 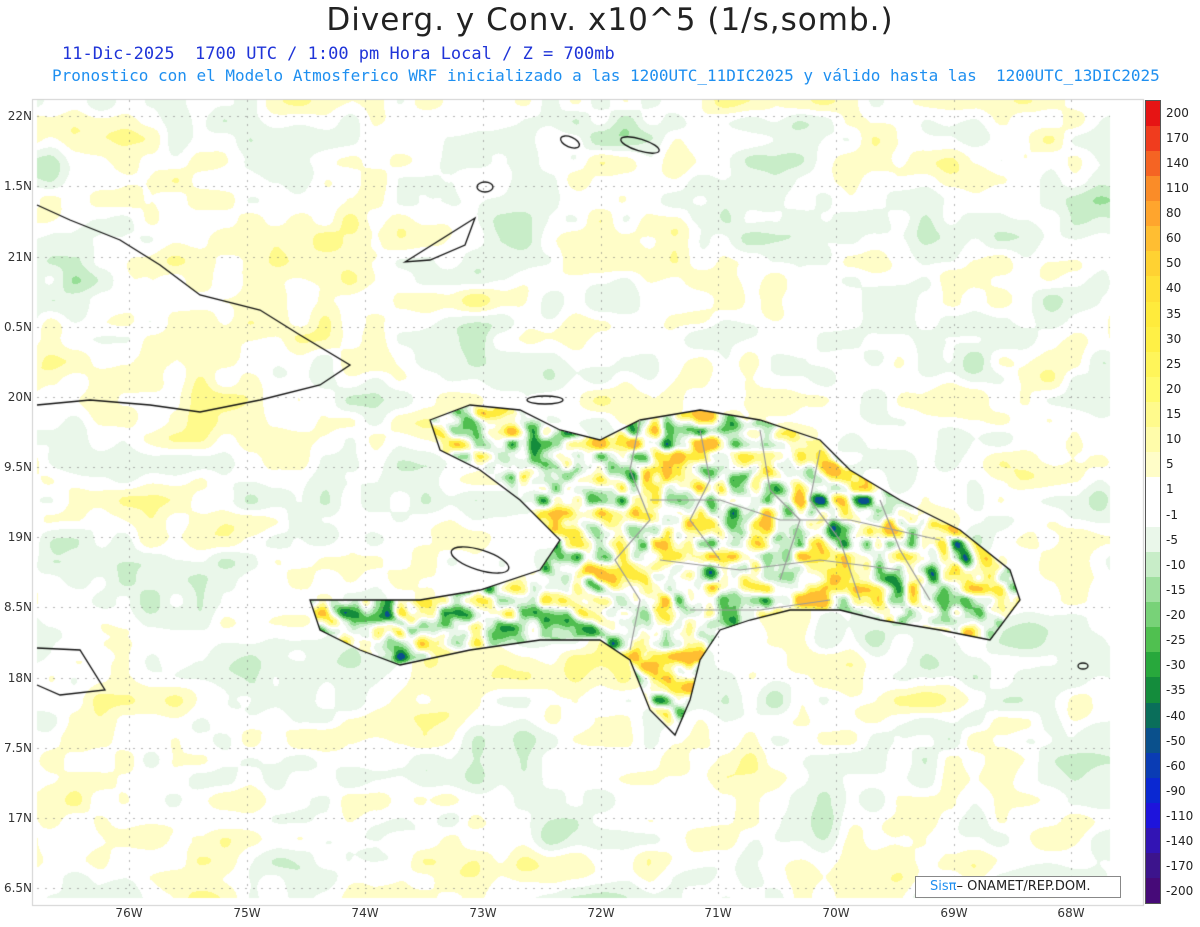 What do you see at coordinates (1174, 313) in the screenshot?
I see `legend-label: 35` at bounding box center [1174, 313].